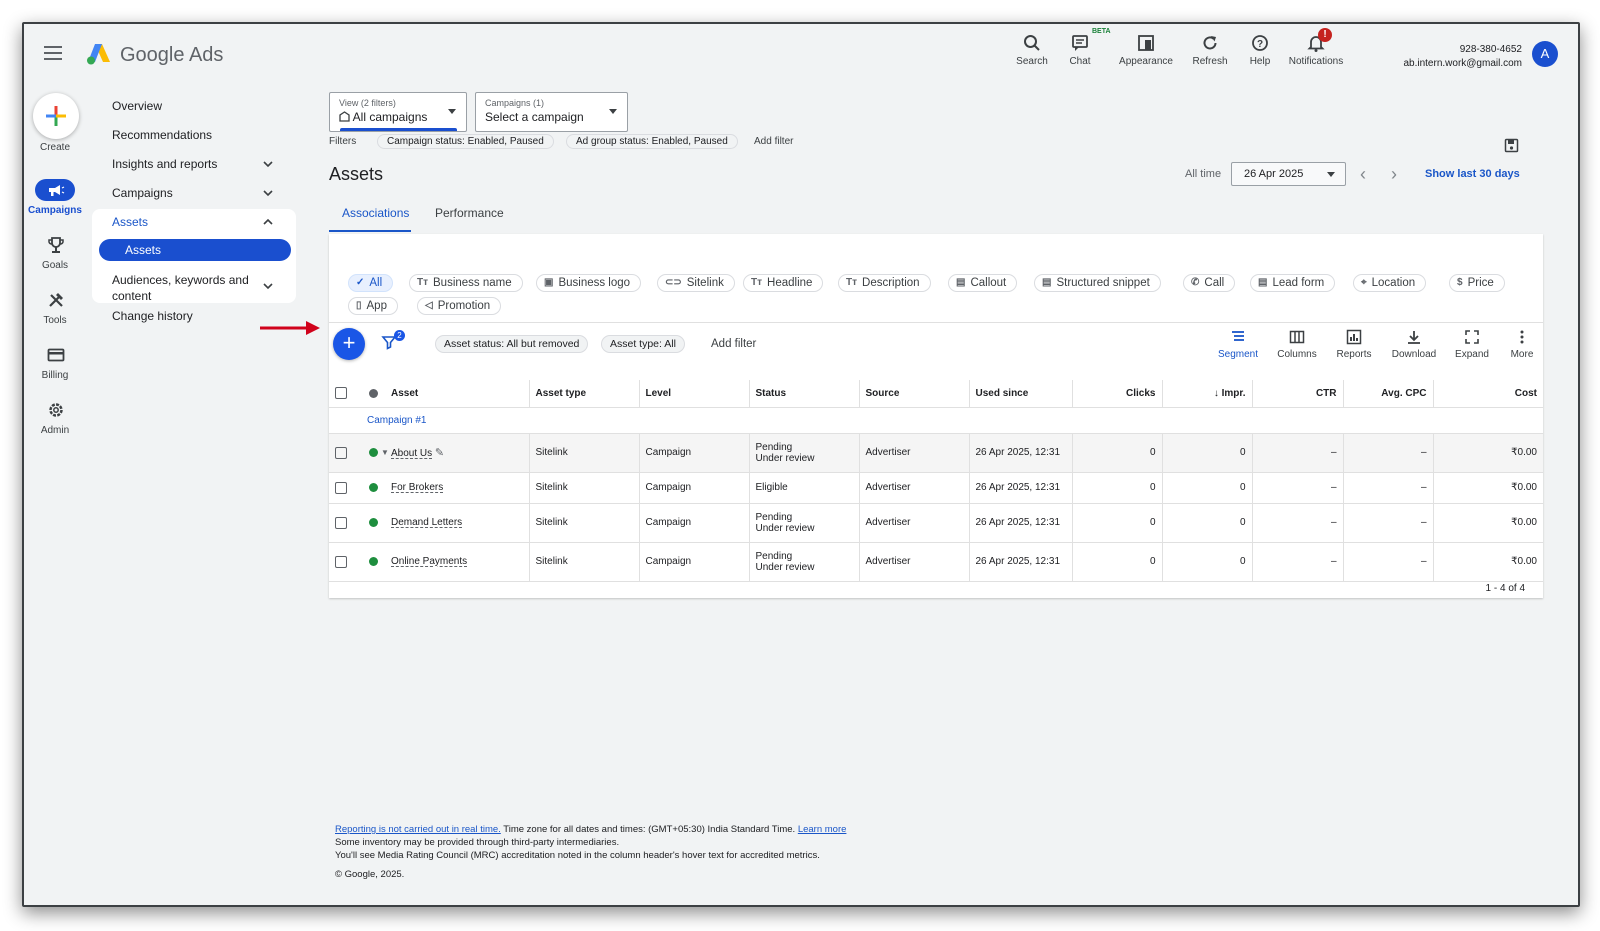 The image size is (1600, 931). Describe the element at coordinates (1545, 54) in the screenshot. I see `avatar: A` at that location.